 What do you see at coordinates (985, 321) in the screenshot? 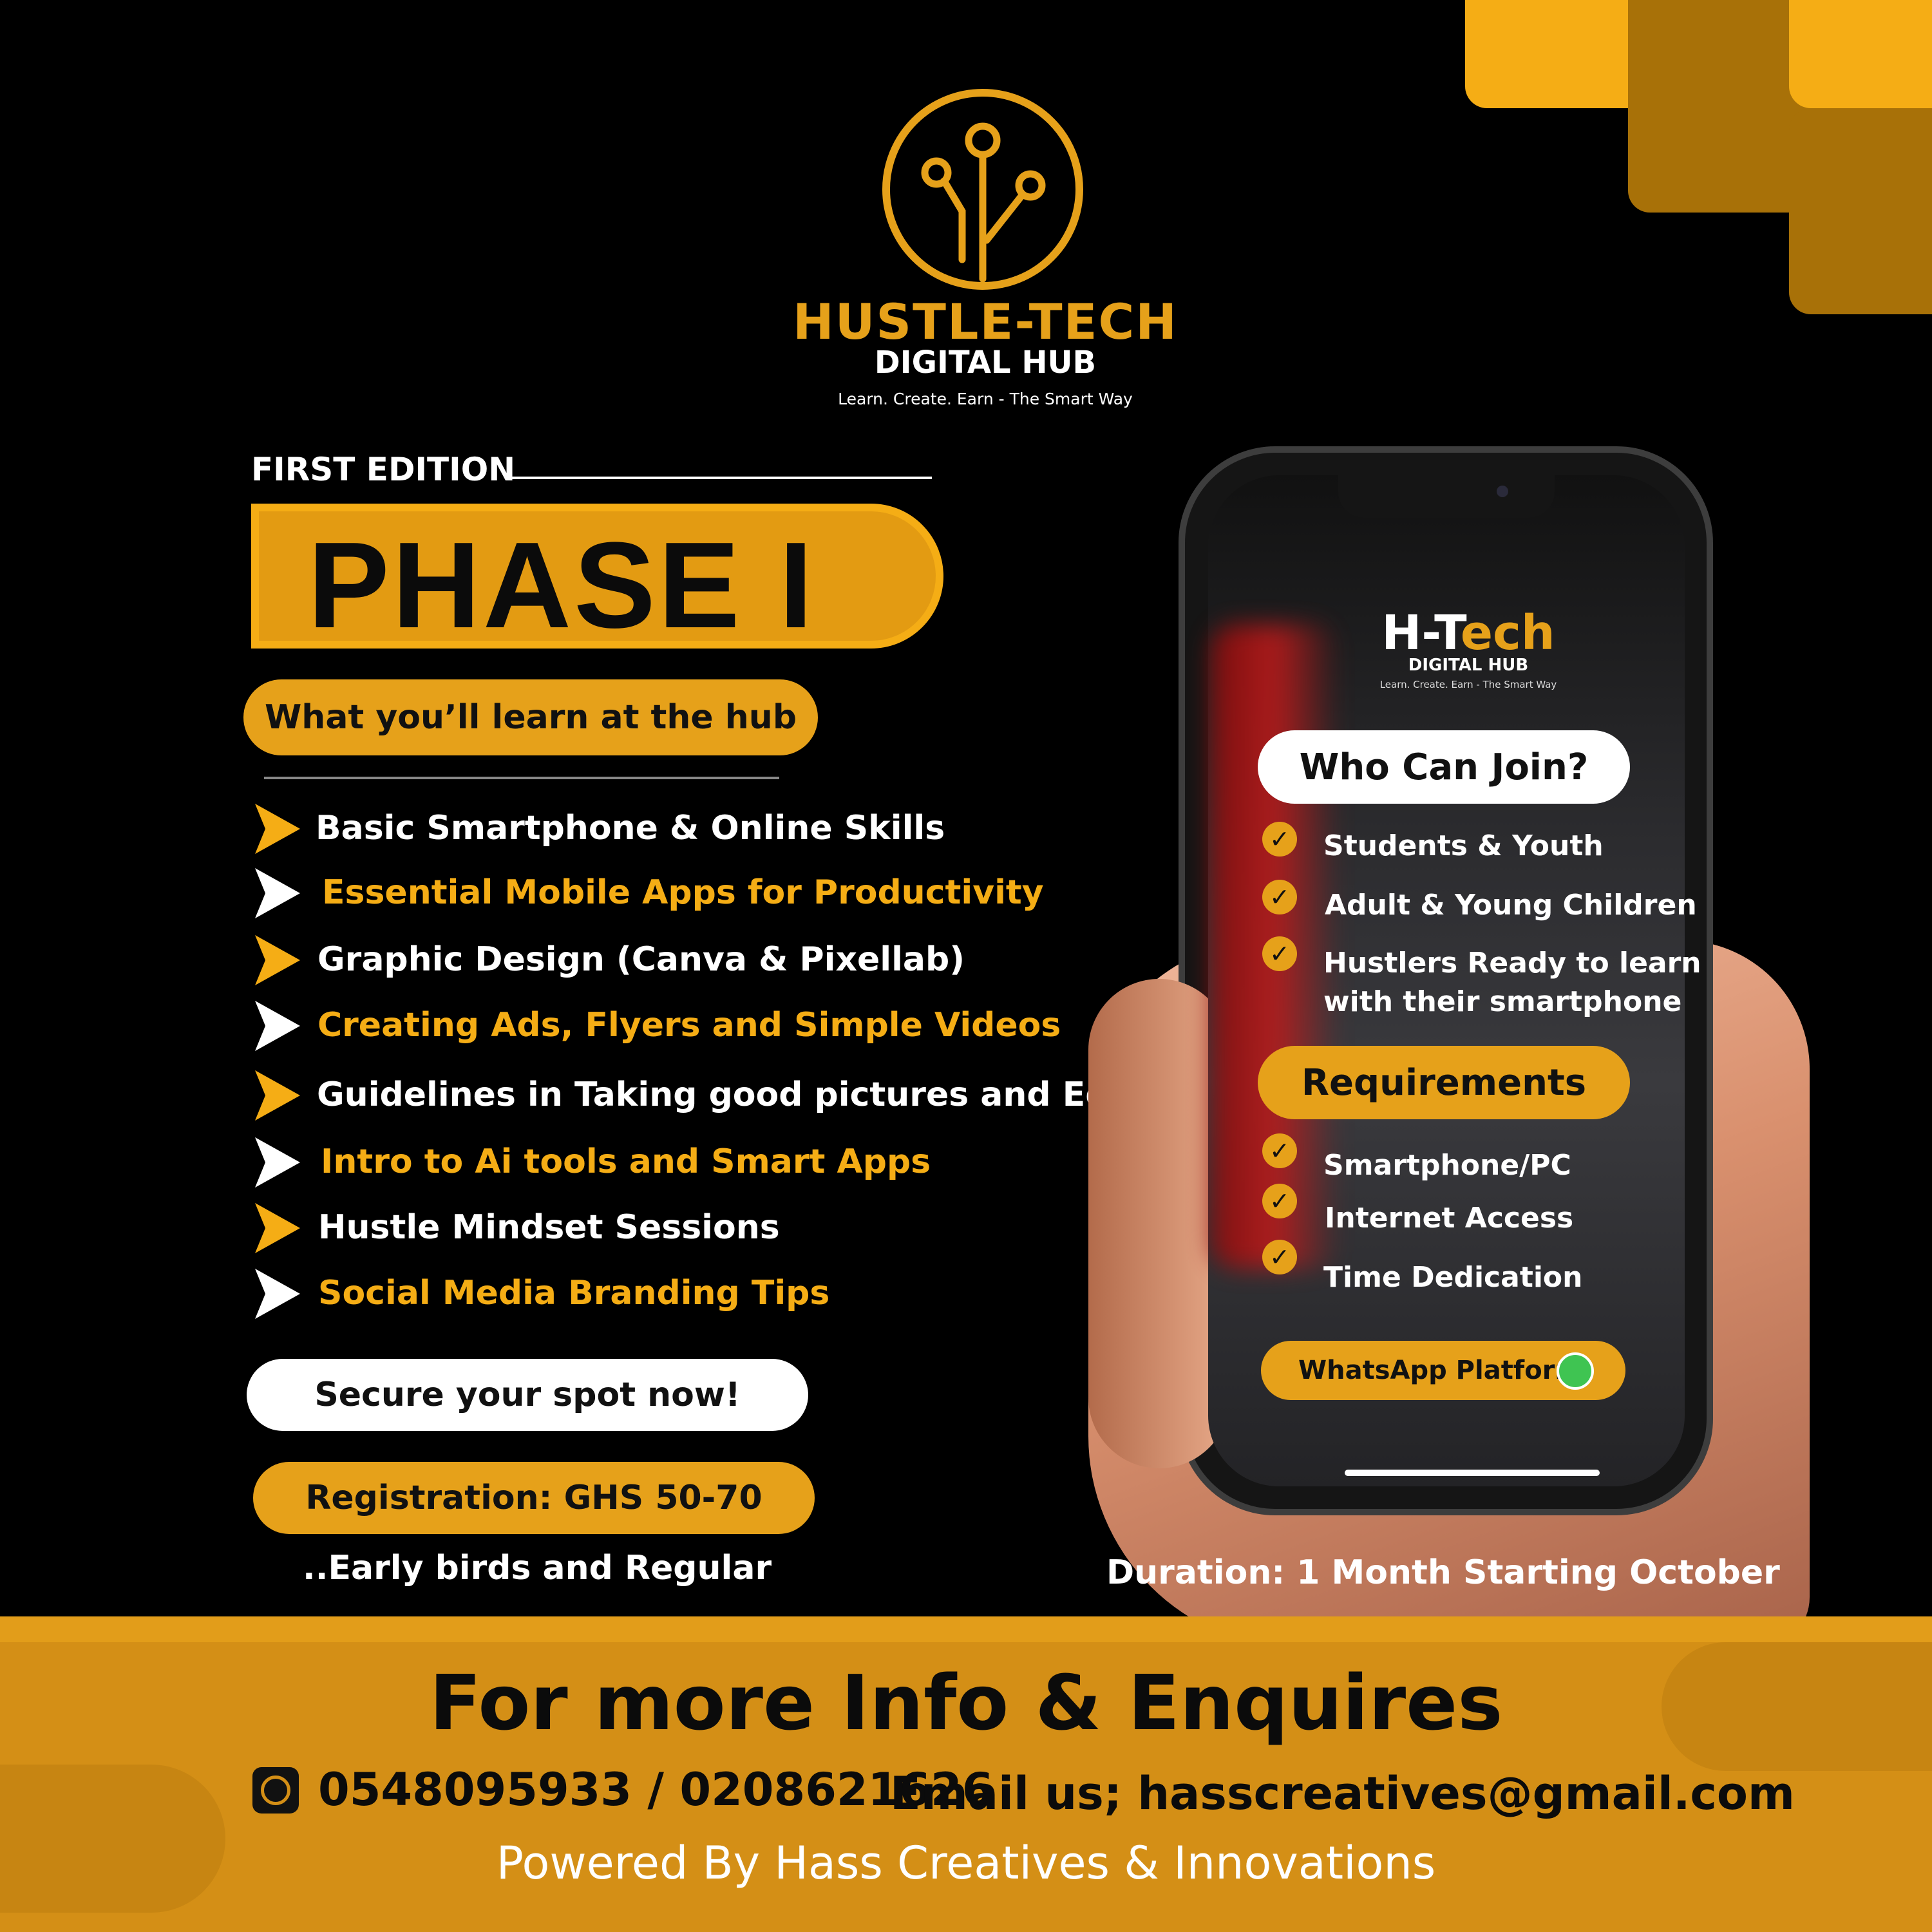
I see `brand-name: HUSTLE-TECH` at bounding box center [985, 321].